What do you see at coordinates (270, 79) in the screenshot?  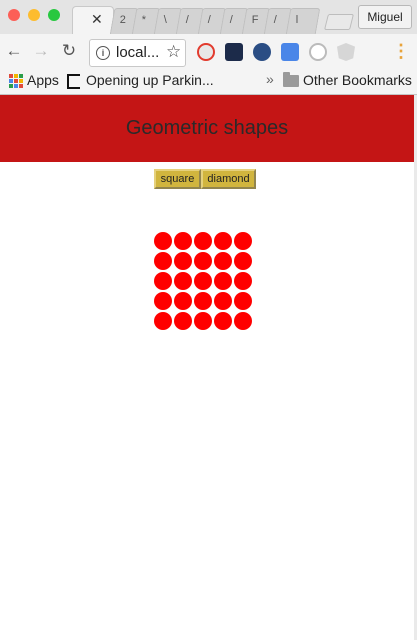 I see `bookmarks-overflow-chevron: »` at bounding box center [270, 79].